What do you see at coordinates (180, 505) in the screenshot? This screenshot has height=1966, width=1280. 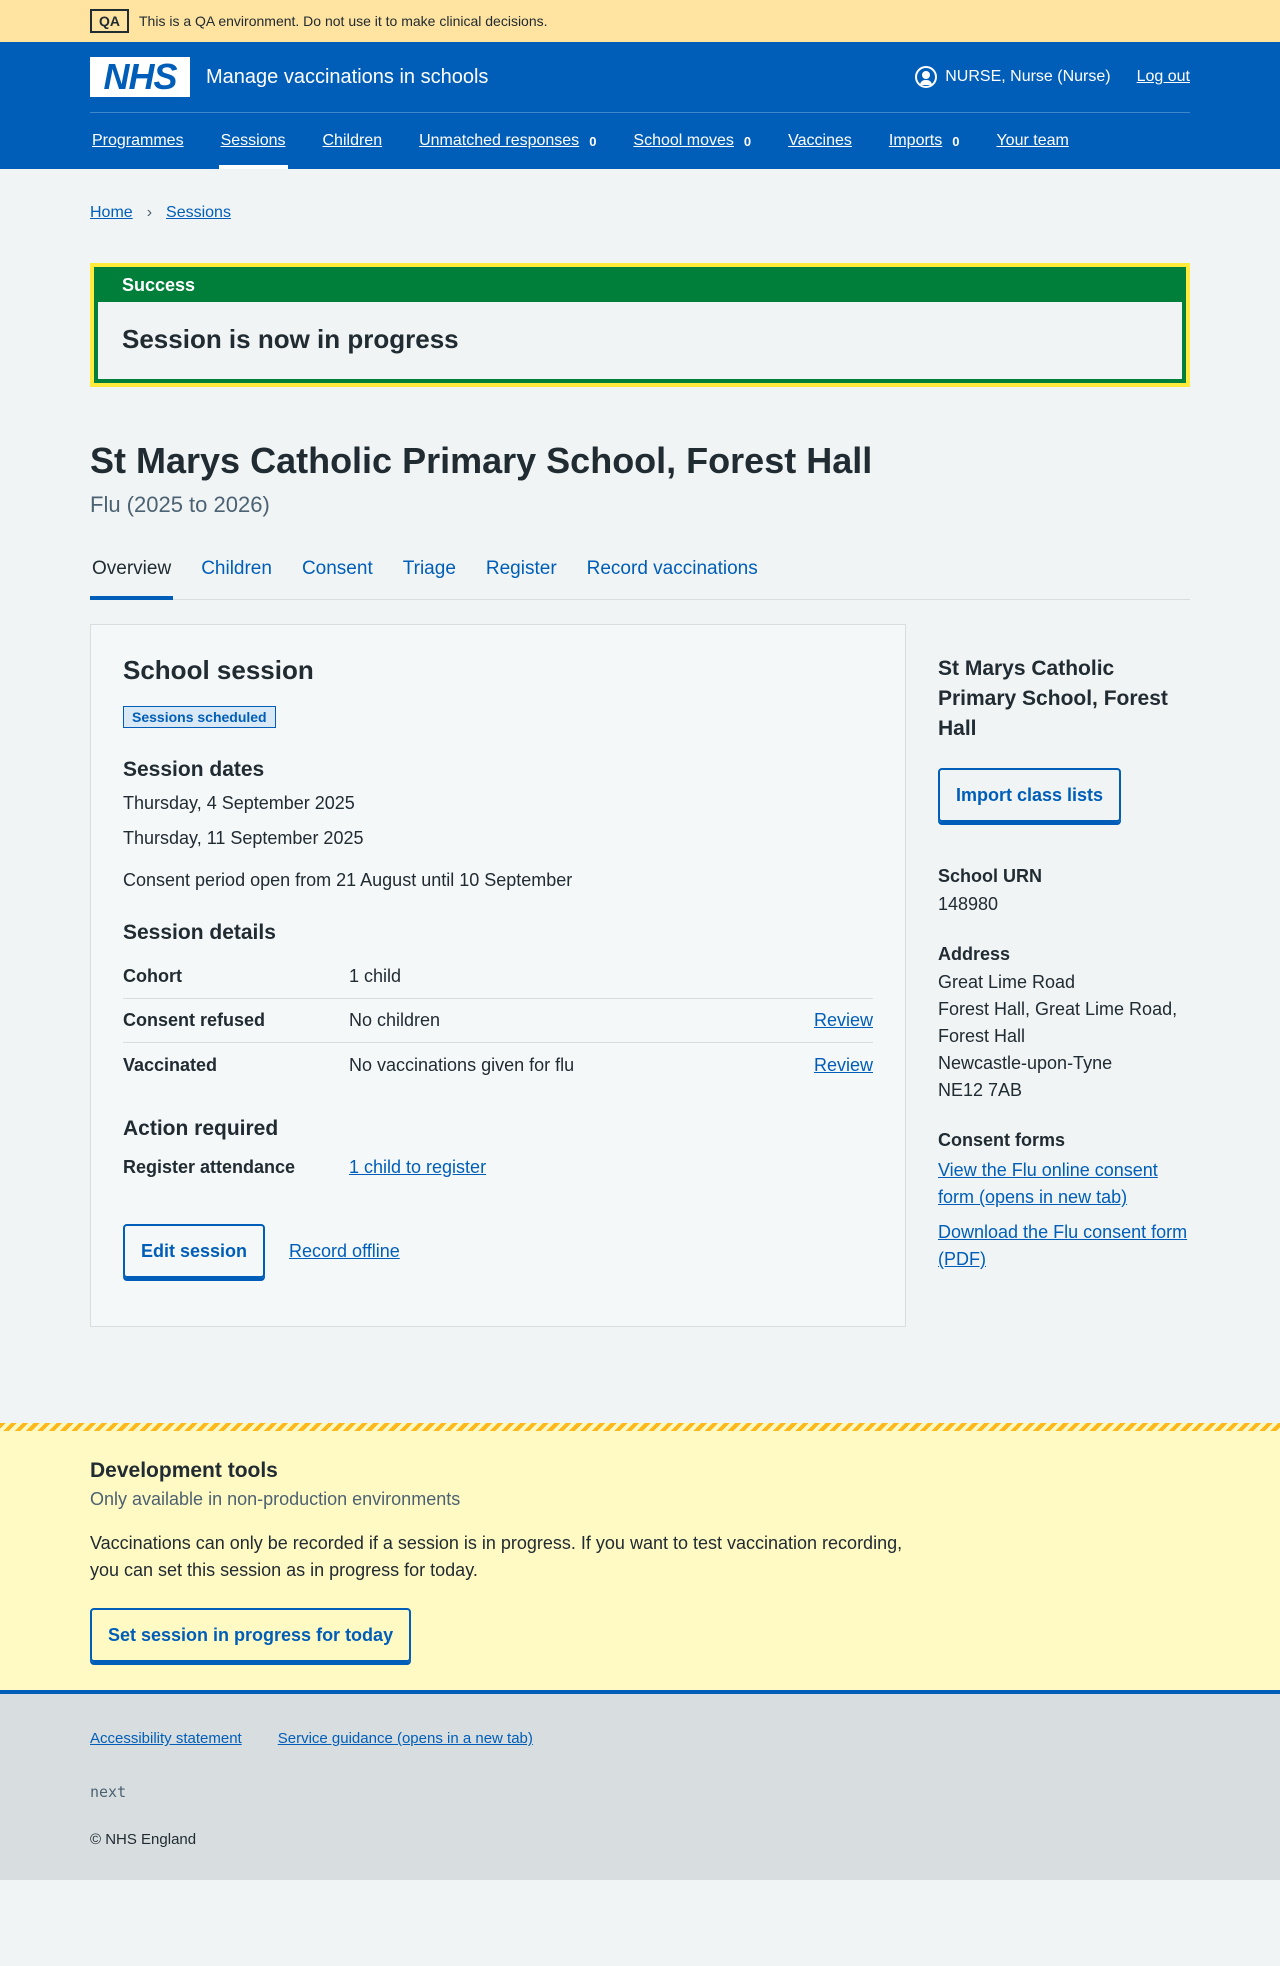 I see `page-caption: Flu (2025 to 2026)` at bounding box center [180, 505].